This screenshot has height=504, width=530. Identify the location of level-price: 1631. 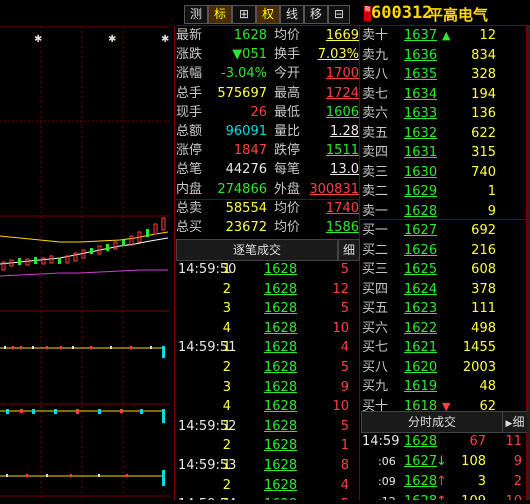
(421, 152).